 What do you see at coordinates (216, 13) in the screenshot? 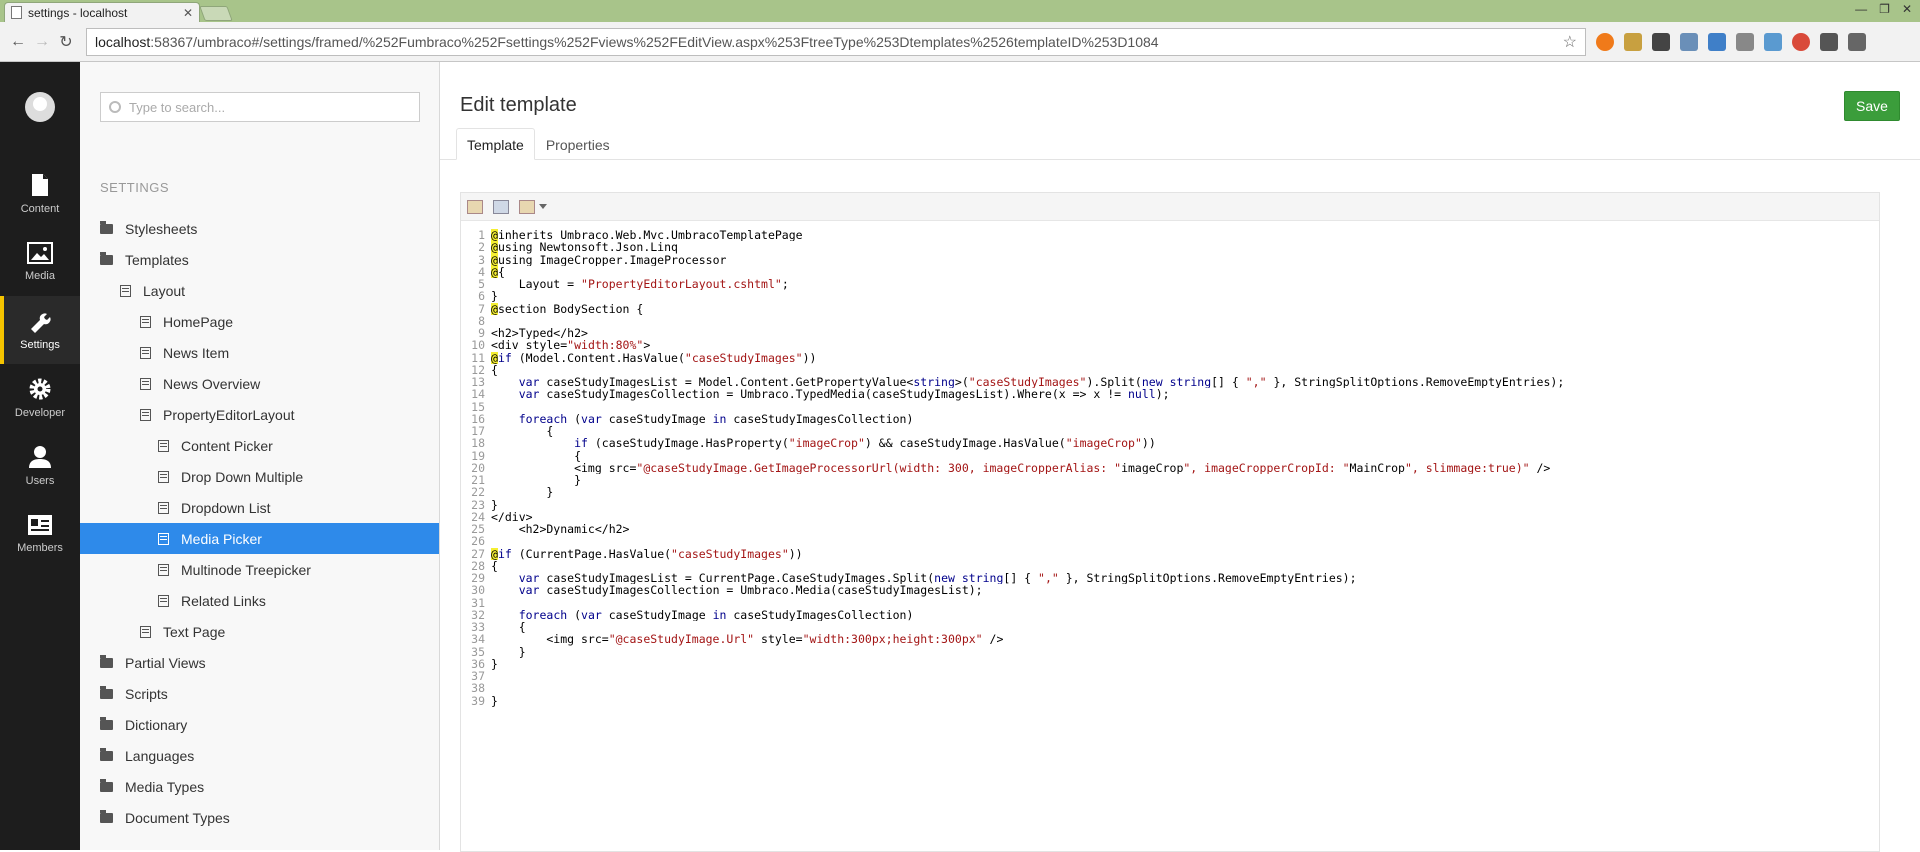
I see `new-tab-button` at bounding box center [216, 13].